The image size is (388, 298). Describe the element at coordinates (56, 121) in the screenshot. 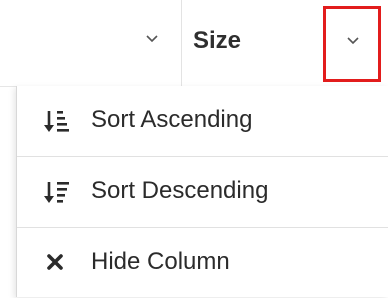

I see `sort-ascending-icon` at that location.